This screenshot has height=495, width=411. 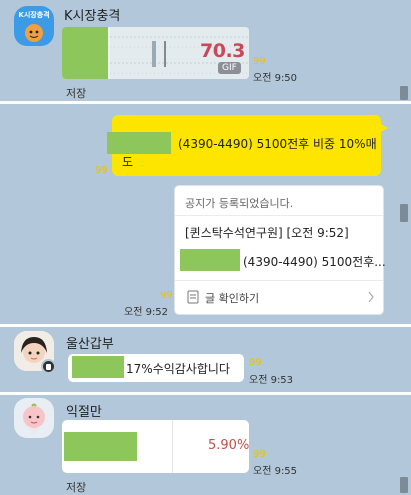 What do you see at coordinates (239, 203) in the screenshot?
I see `notice-header: 공지가 등록되었습니다.` at bounding box center [239, 203].